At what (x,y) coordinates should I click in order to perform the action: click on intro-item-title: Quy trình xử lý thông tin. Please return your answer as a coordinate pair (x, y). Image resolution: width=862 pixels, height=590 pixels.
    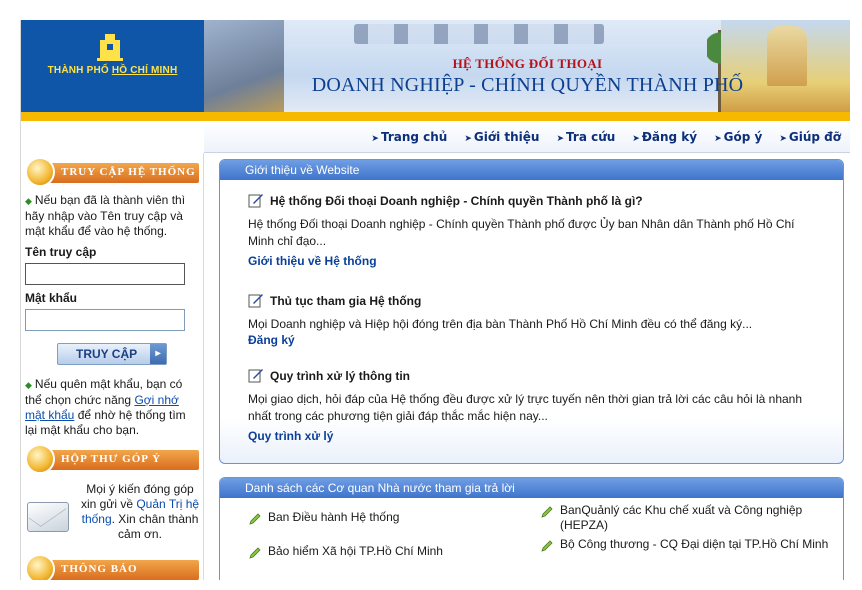
    Looking at the image, I should click on (535, 376).